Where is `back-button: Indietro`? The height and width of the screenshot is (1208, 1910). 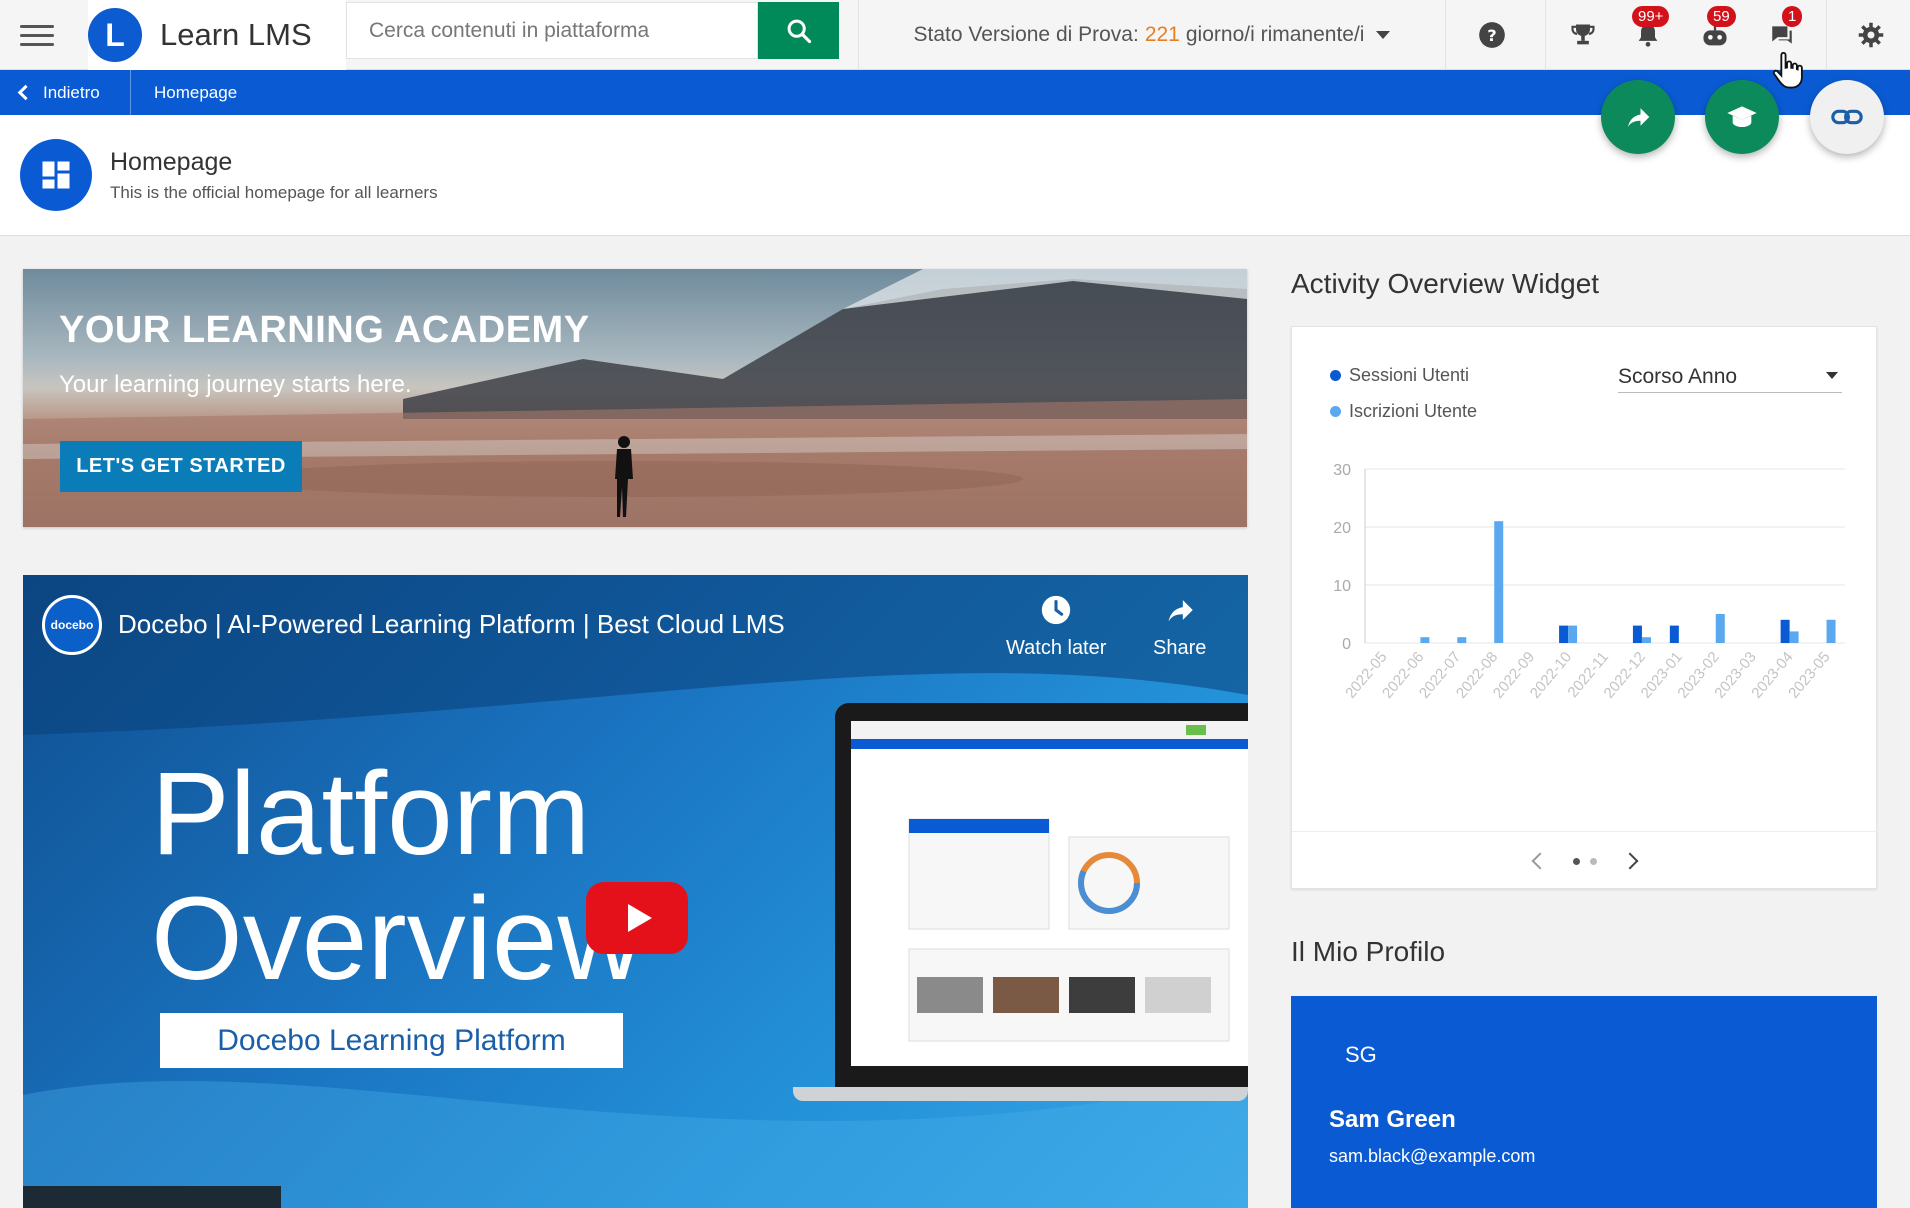
back-button: Indietro is located at coordinates (65, 92).